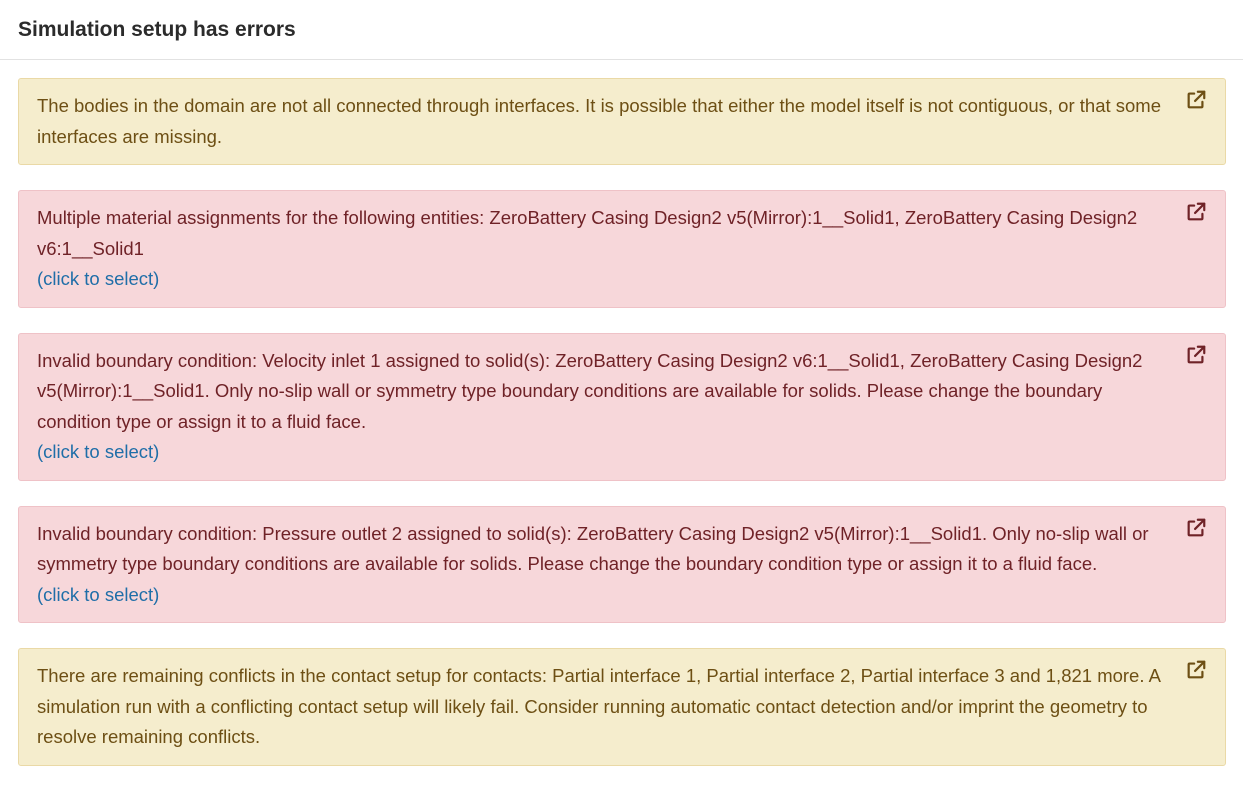  Describe the element at coordinates (157, 29) in the screenshot. I see `page-title: Simulation setup has errors` at that location.